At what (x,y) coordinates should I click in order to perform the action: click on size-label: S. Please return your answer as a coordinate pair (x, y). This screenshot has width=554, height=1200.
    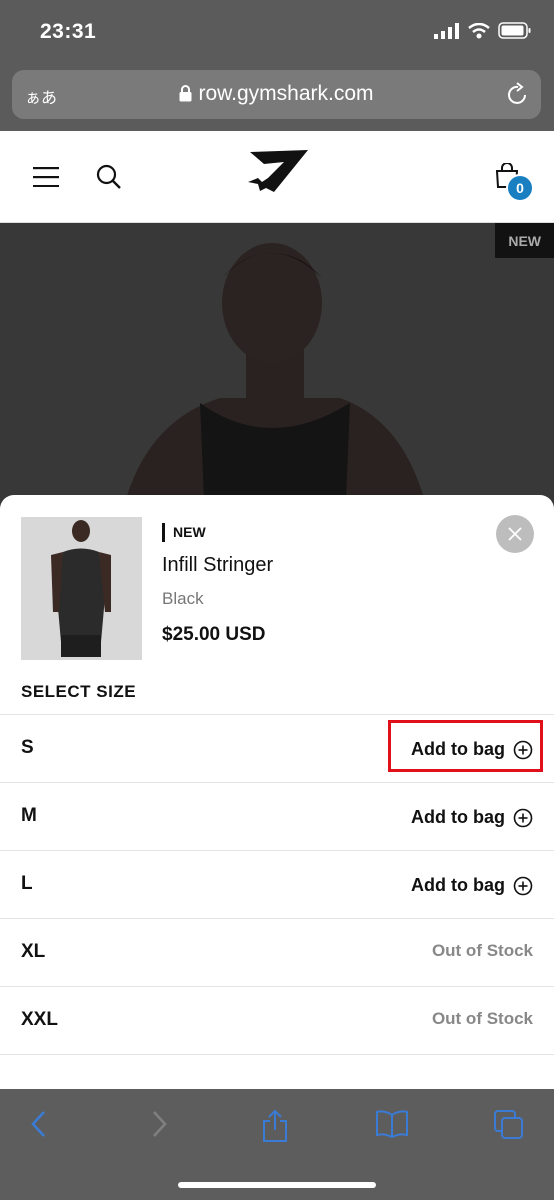
    Looking at the image, I should click on (27, 747).